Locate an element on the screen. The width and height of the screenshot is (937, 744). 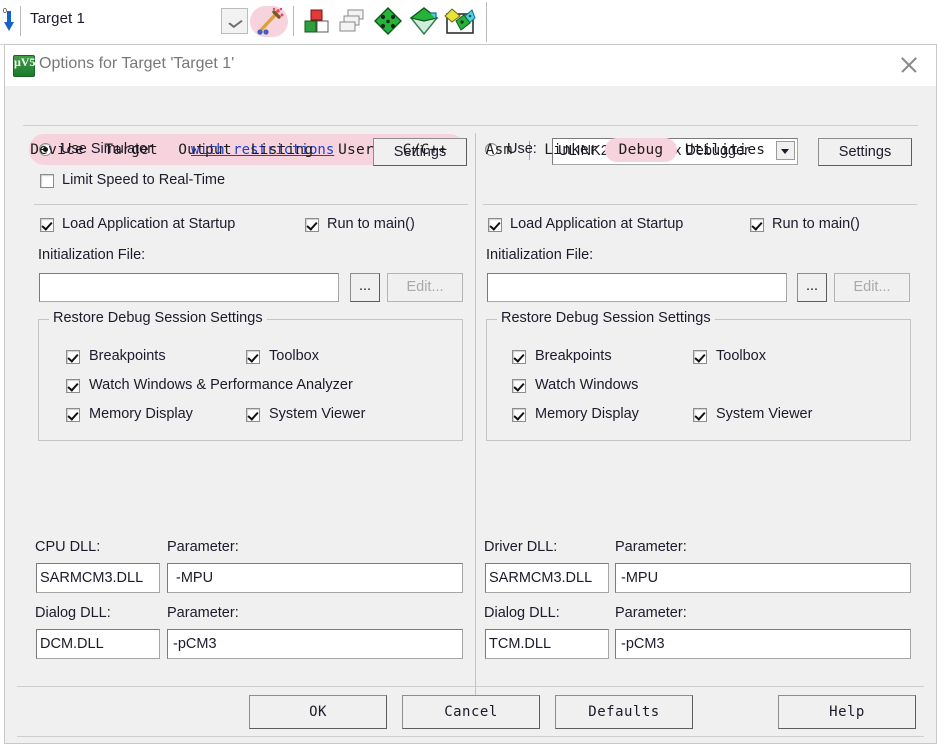
tab-debug: Debug is located at coordinates (641, 150).